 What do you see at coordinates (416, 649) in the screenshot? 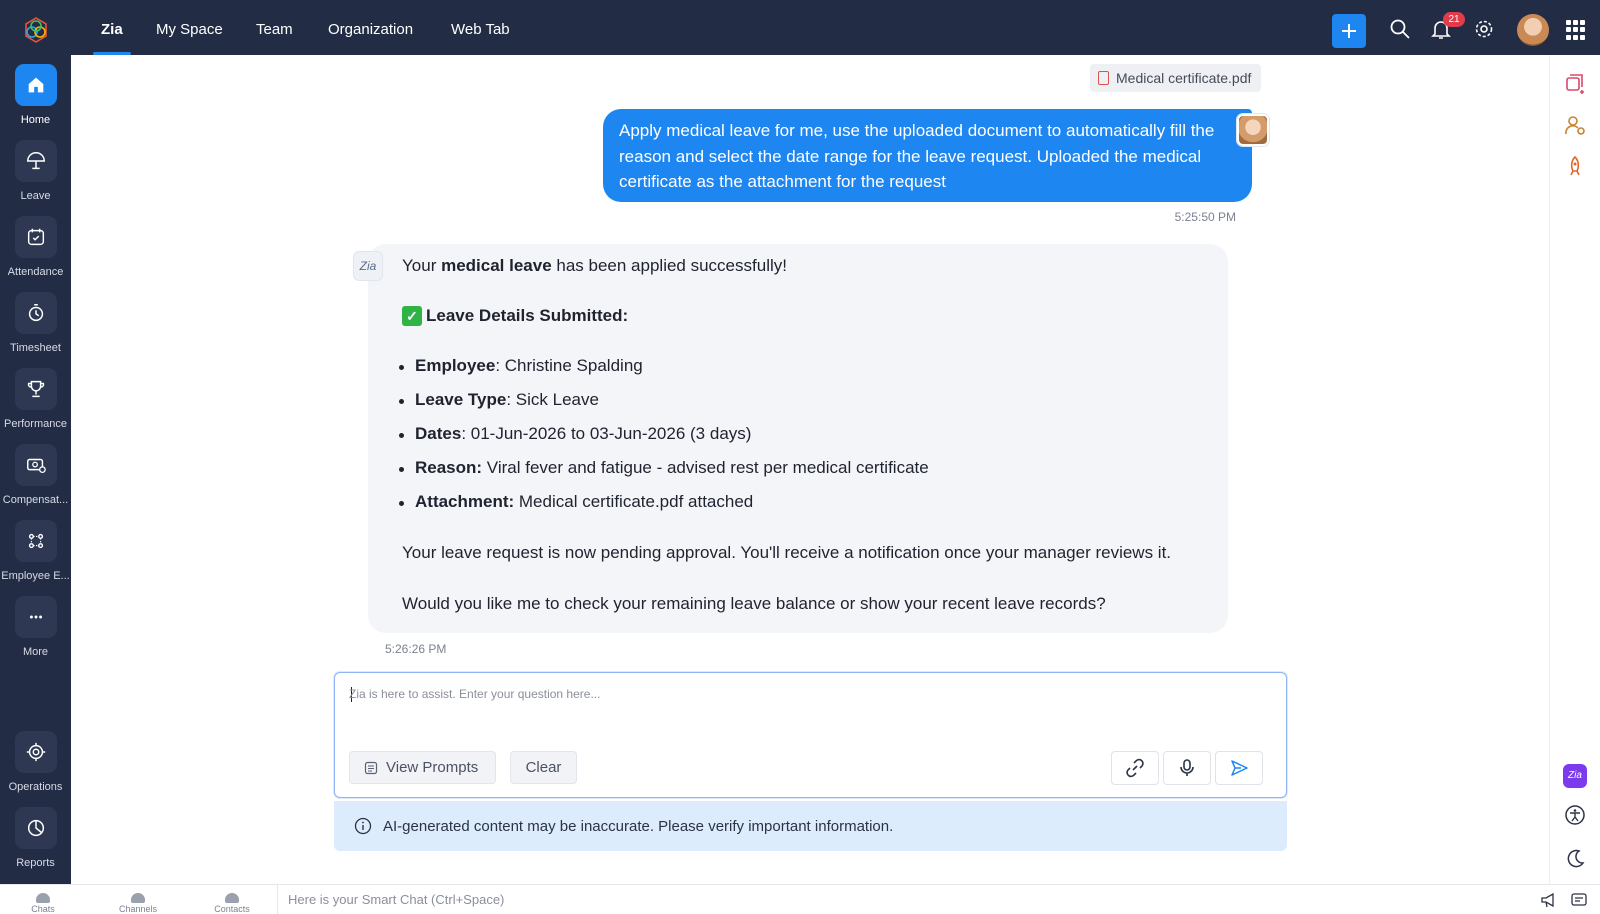
I see `zia-response-time: 5:26:26 PM` at bounding box center [416, 649].